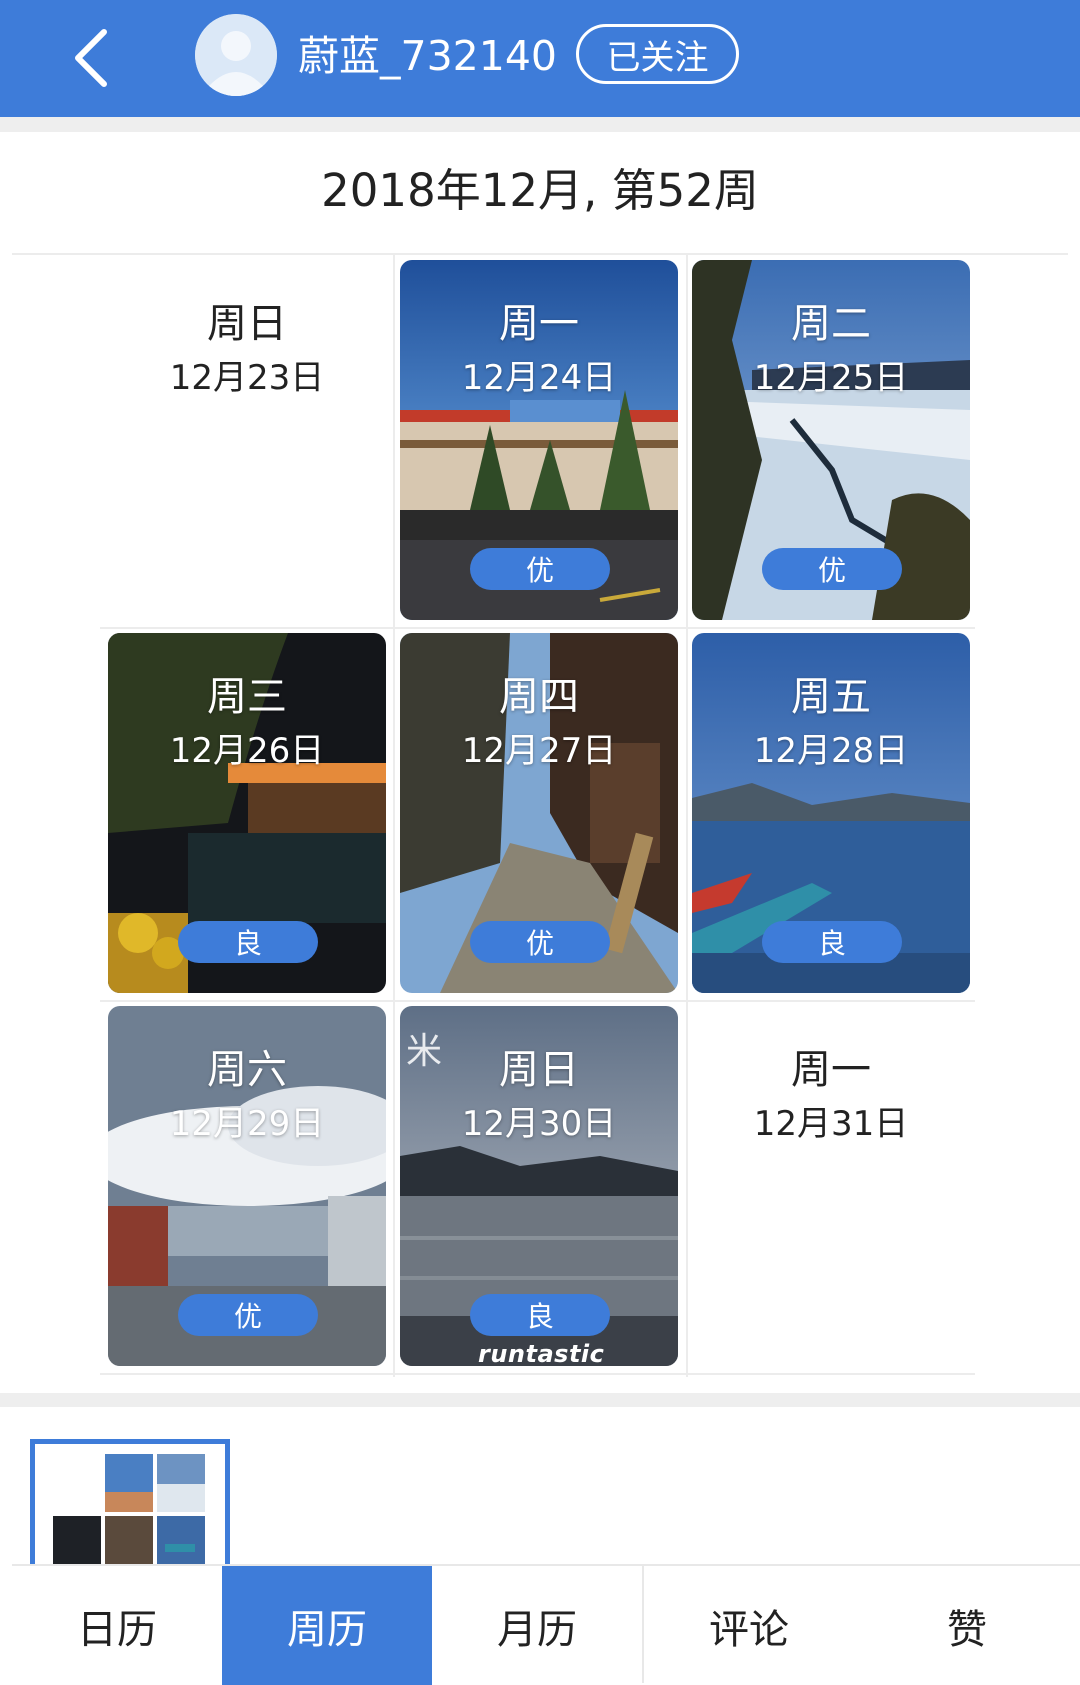  What do you see at coordinates (117, 1625) in the screenshot?
I see `tab-daily-calendar: 日历` at bounding box center [117, 1625].